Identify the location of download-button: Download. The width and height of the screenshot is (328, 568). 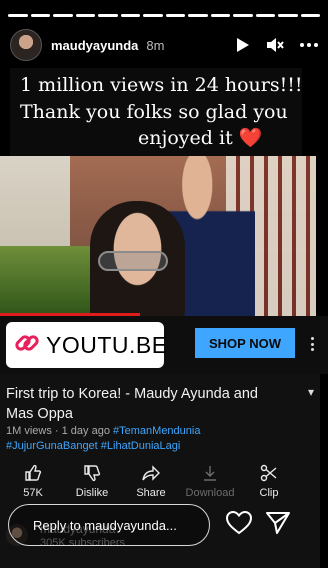
(210, 481).